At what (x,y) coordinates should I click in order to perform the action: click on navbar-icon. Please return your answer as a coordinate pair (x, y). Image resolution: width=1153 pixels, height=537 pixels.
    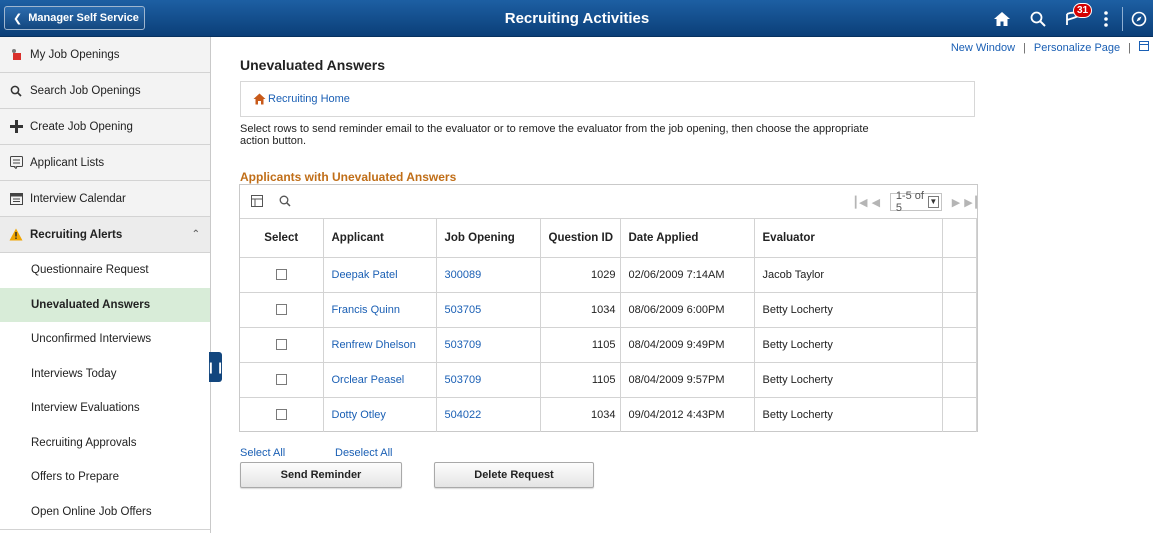
    Looking at the image, I should click on (1139, 18).